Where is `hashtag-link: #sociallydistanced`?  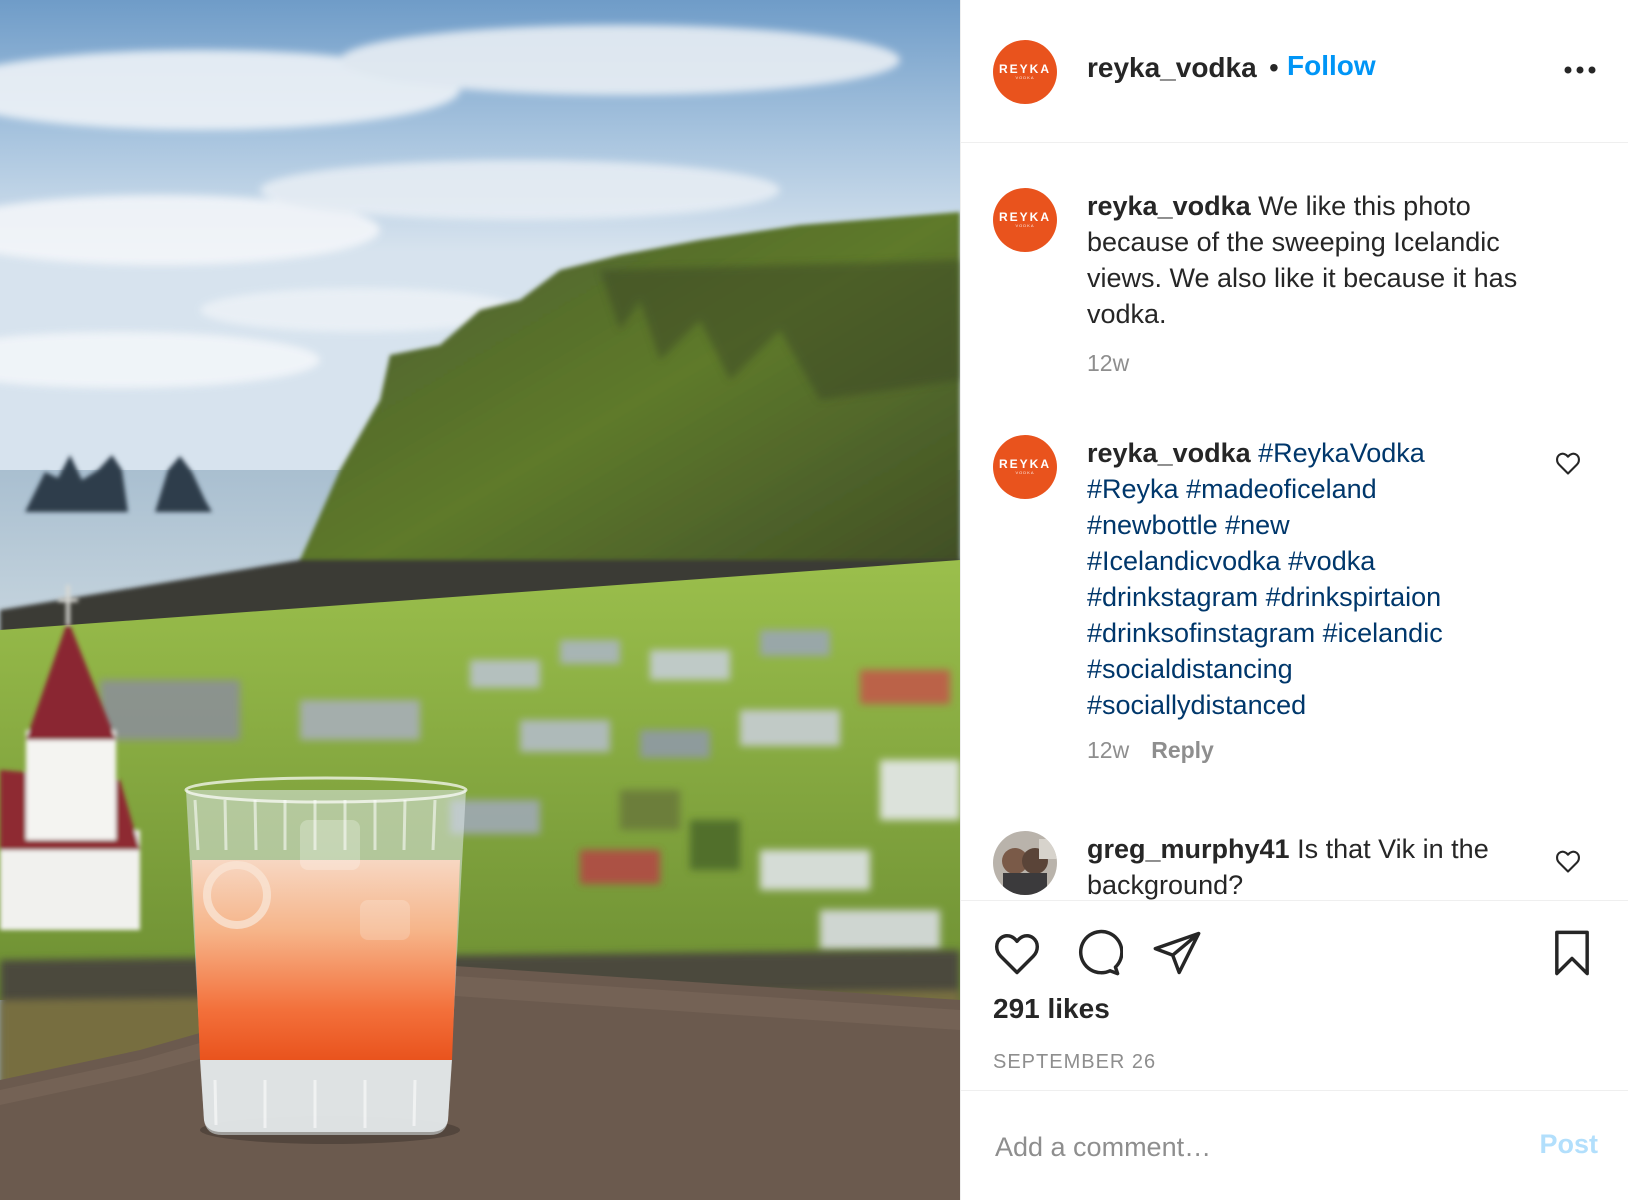 hashtag-link: #sociallydistanced is located at coordinates (1196, 705).